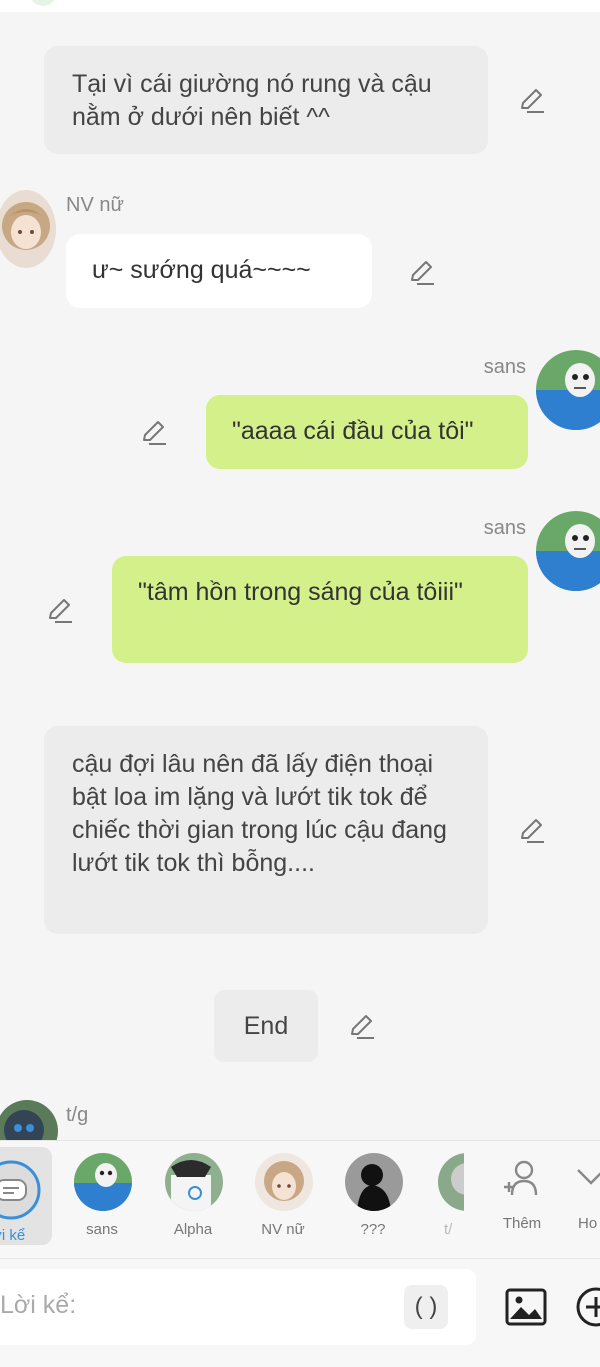  What do you see at coordinates (426, 1307) in the screenshot?
I see `parenthesis-button: ( )` at bounding box center [426, 1307].